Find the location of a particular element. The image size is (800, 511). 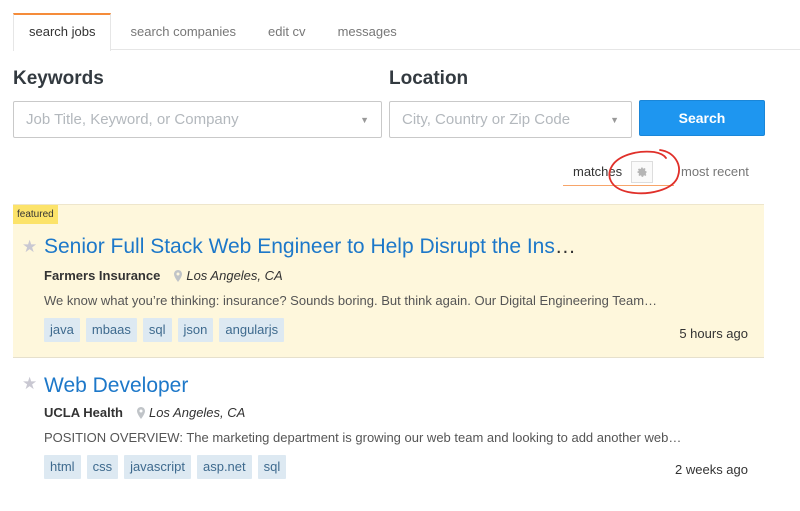

job-title-text: Web Developer is located at coordinates (116, 385).